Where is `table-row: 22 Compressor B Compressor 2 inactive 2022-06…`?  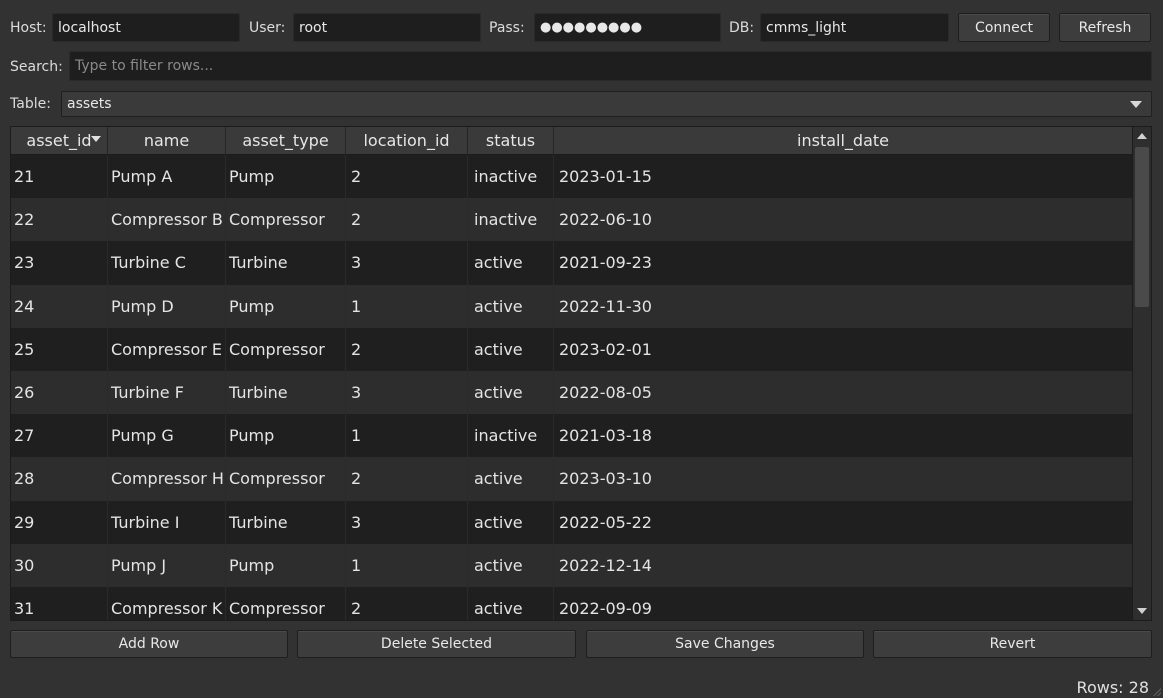
table-row: 22 Compressor B Compressor 2 inactive 2022-06… is located at coordinates (572, 220).